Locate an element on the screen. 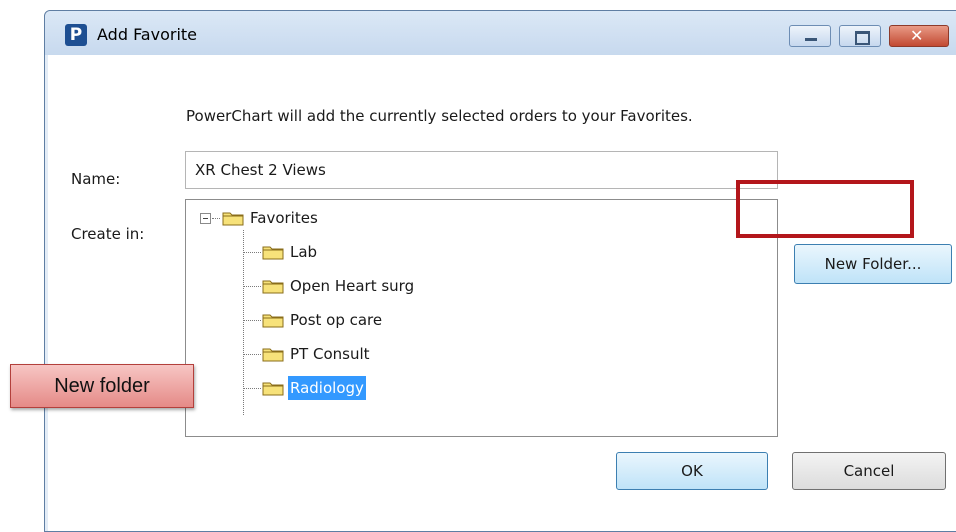 The image size is (956, 532). window-title: Add Favorite is located at coordinates (147, 34).